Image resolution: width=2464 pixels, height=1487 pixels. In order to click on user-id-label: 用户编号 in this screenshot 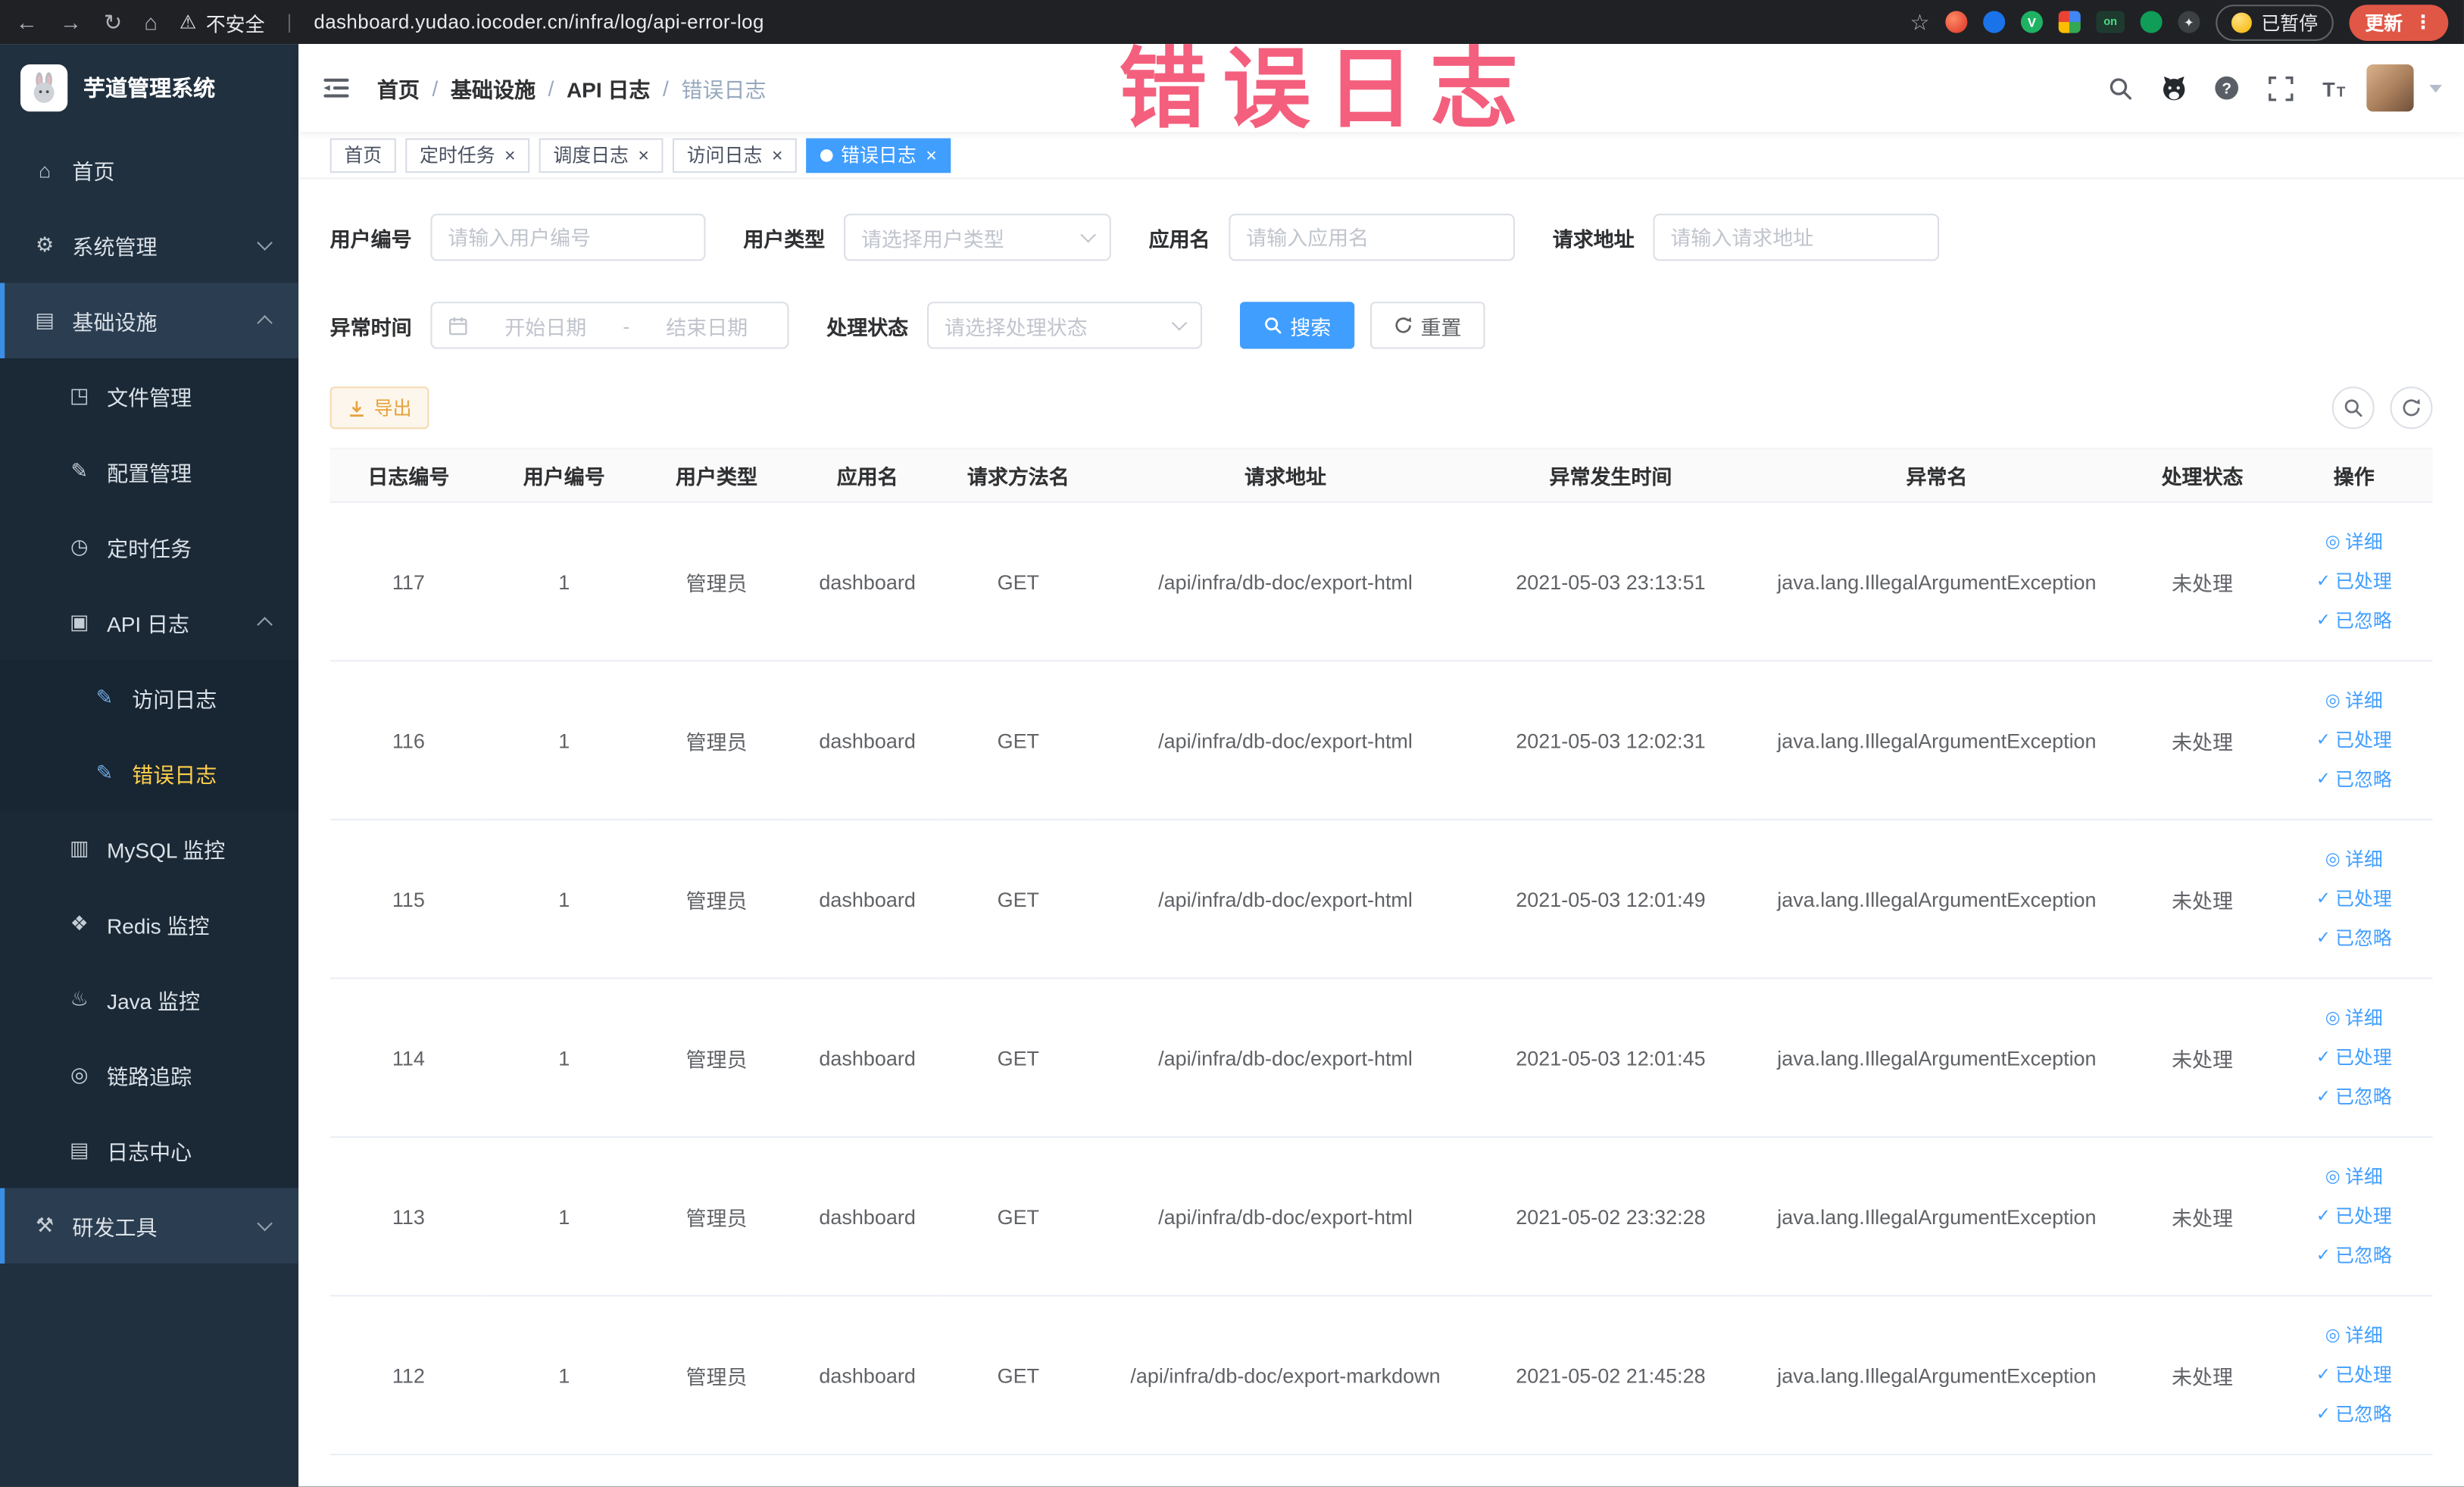, I will do `click(370, 238)`.